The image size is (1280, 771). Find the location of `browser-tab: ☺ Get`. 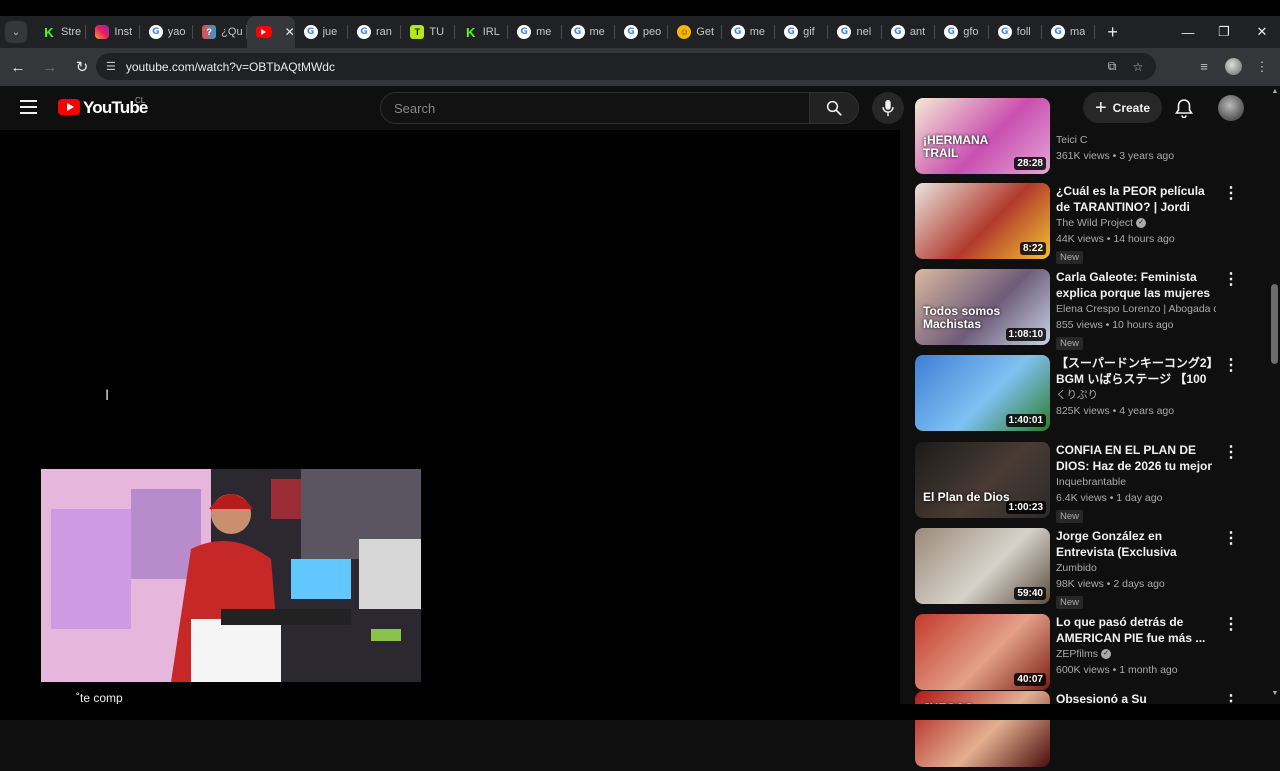

browser-tab: ☺ Get is located at coordinates (695, 32).